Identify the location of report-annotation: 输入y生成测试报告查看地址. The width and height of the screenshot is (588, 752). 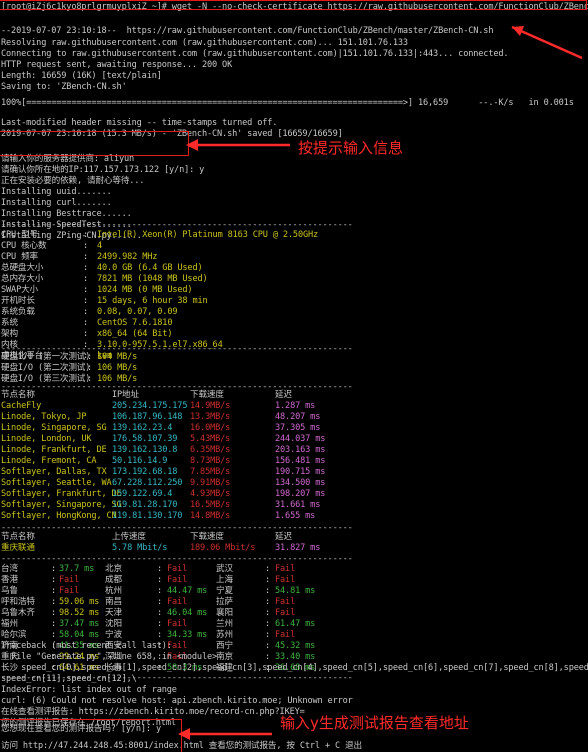
(374, 723).